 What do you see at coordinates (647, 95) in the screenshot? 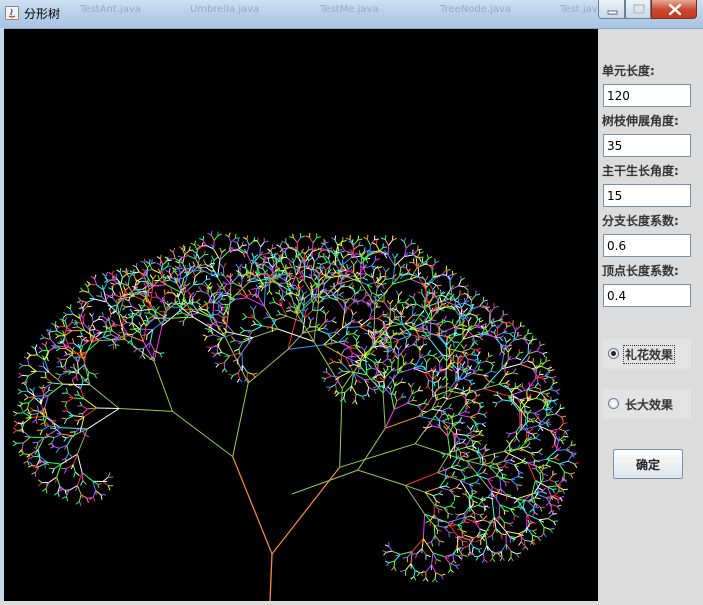
I see `unit-length-input` at bounding box center [647, 95].